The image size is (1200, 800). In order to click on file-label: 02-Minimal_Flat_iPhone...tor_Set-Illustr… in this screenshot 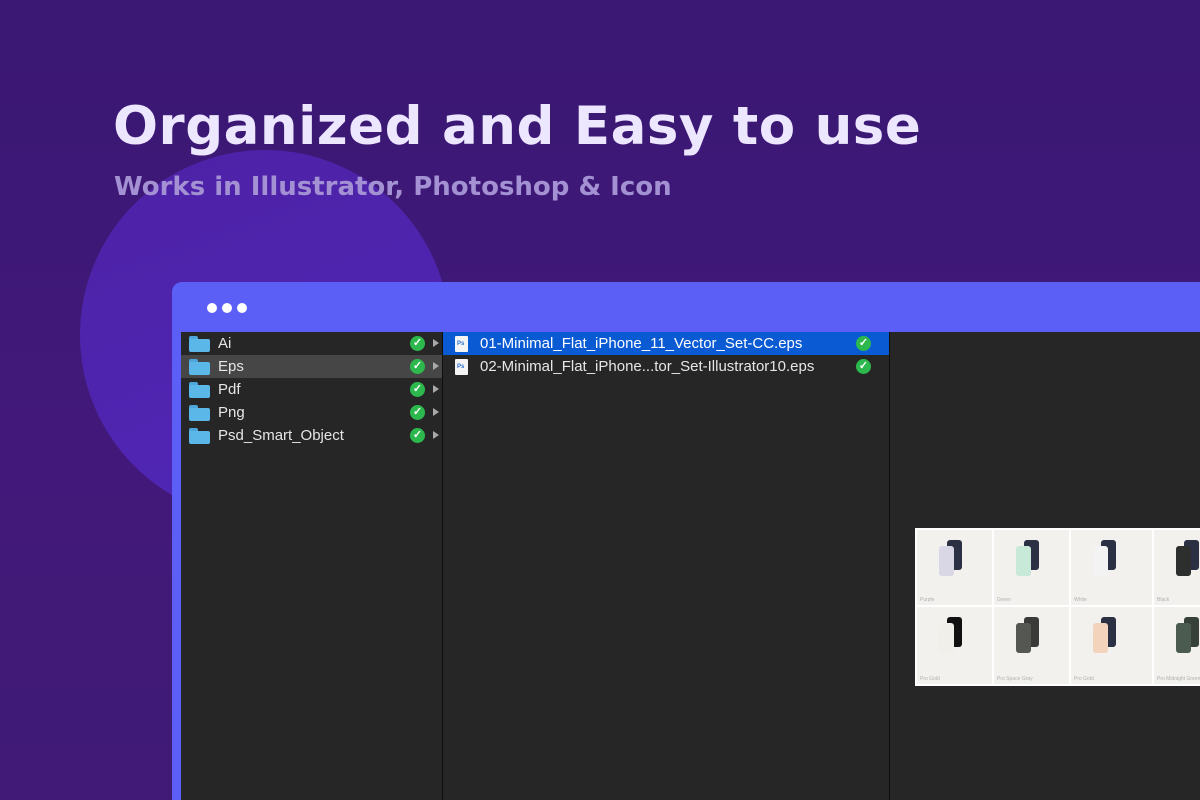, I will do `click(647, 366)`.